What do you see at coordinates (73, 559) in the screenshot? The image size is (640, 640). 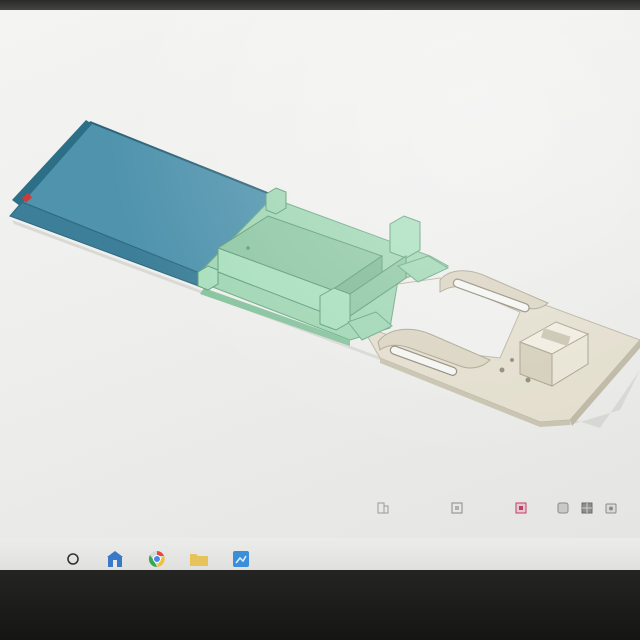 I see `search-icon` at bounding box center [73, 559].